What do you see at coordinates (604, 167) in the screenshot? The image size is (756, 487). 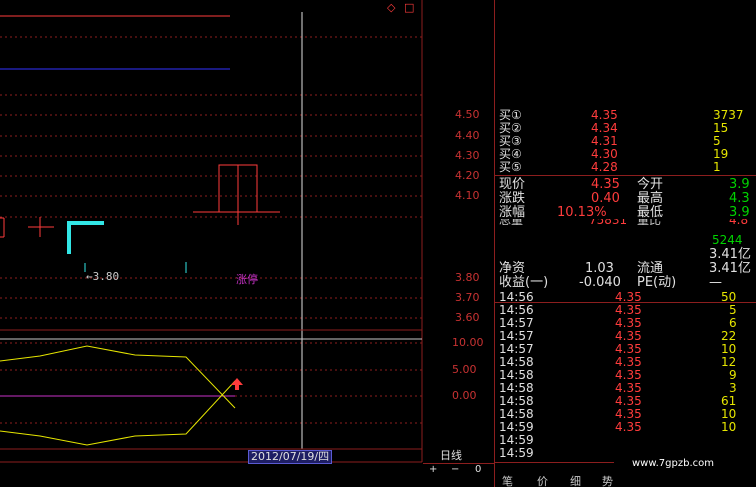 I see `order-price: 4.28` at bounding box center [604, 167].